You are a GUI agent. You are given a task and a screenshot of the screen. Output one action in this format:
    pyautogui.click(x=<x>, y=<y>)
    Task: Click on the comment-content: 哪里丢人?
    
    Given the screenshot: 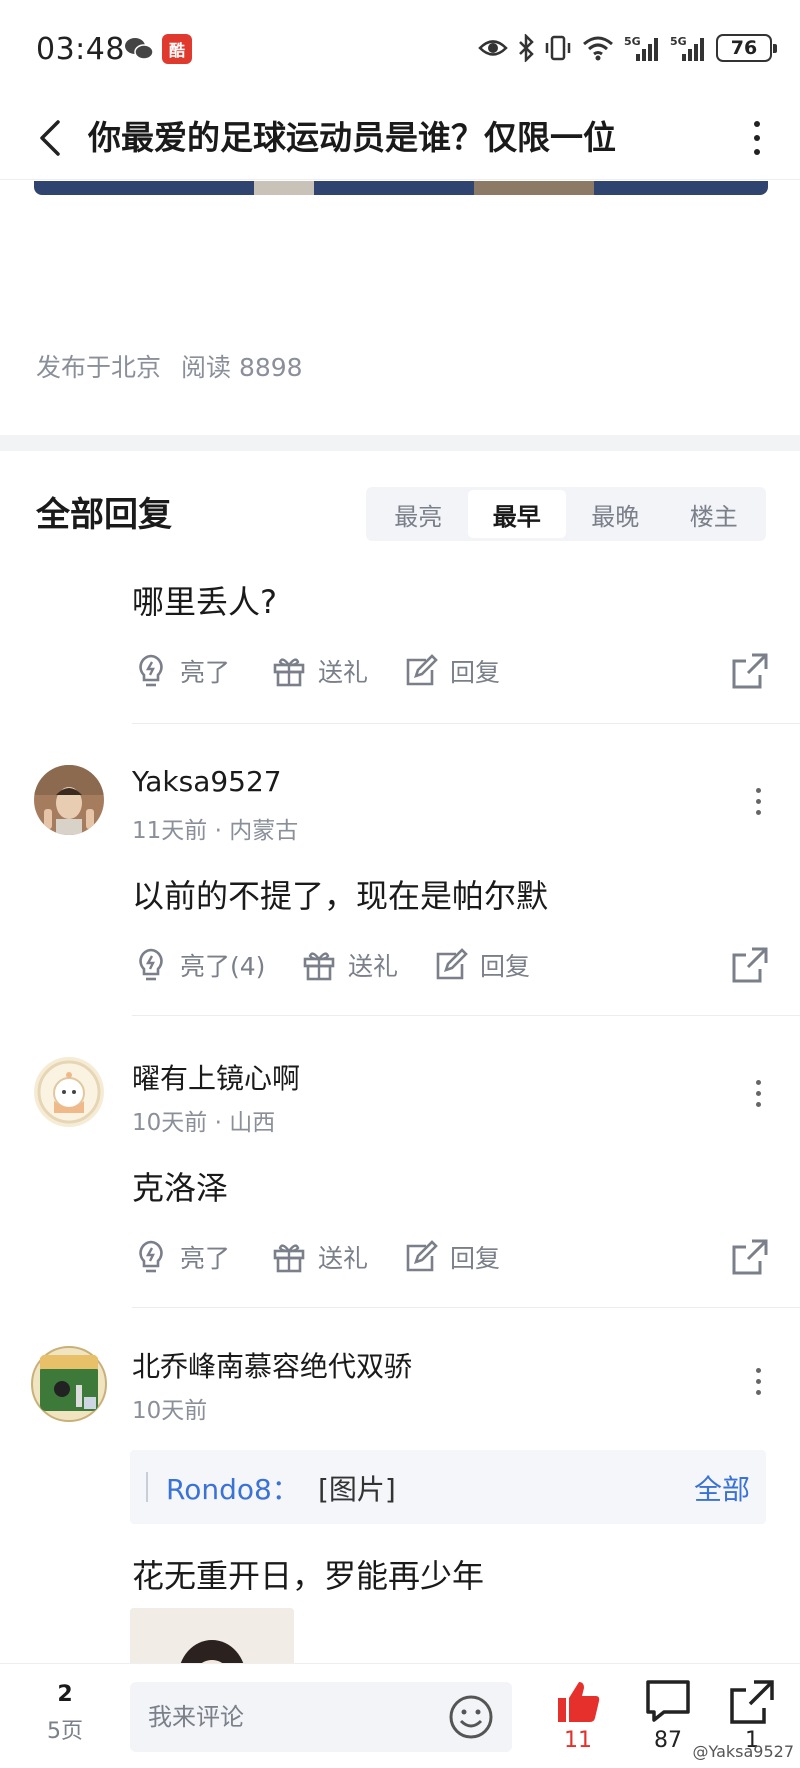 What is the action you would take?
    pyautogui.click(x=204, y=602)
    